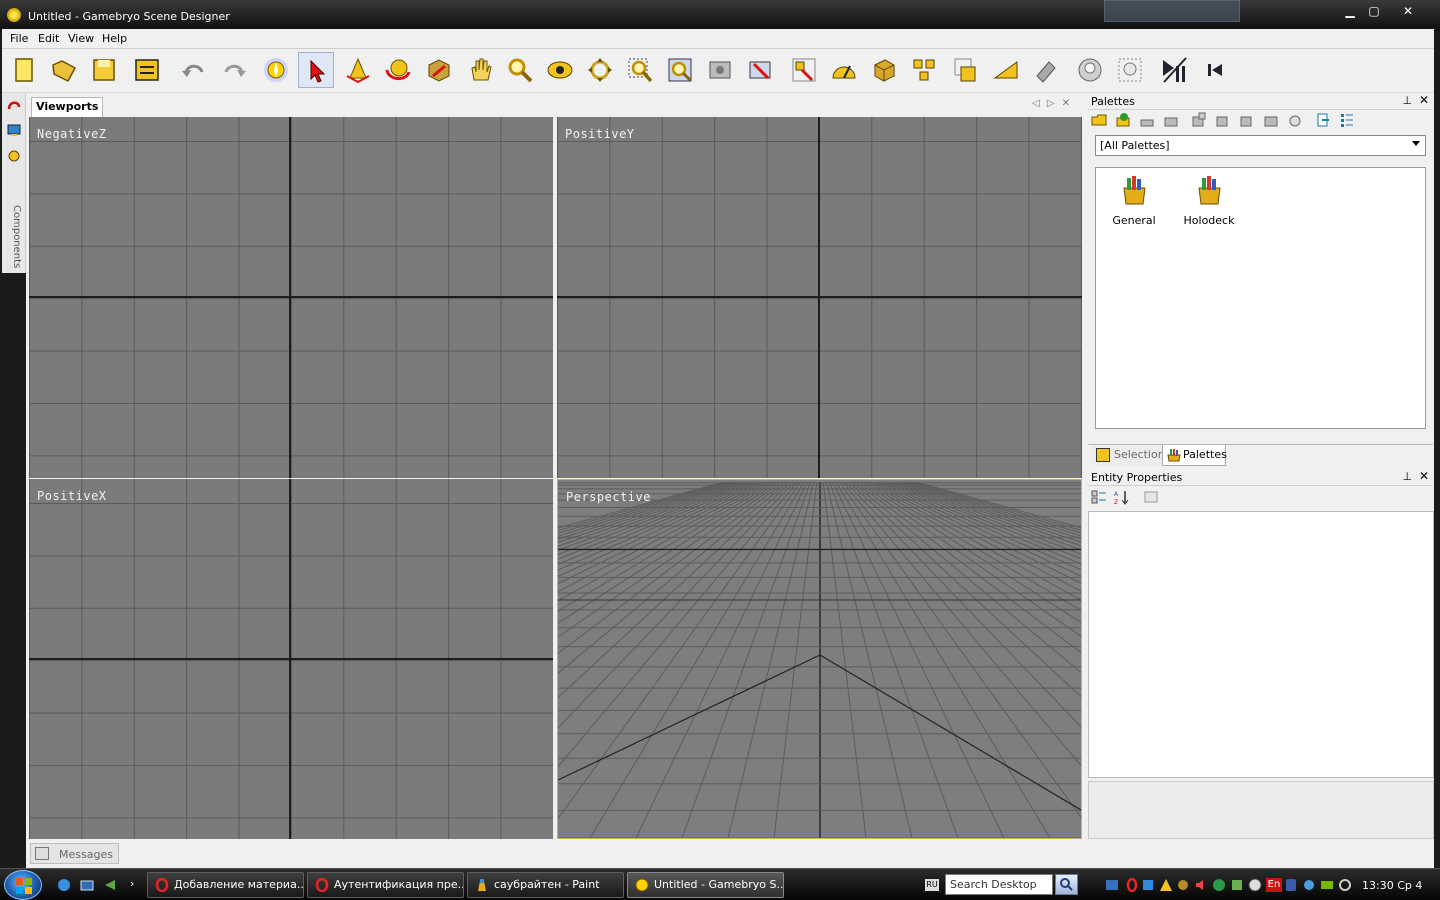 This screenshot has width=1440, height=900. Describe the element at coordinates (1260, 145) in the screenshot. I see `palette-filter-select: [All Palettes]` at that location.